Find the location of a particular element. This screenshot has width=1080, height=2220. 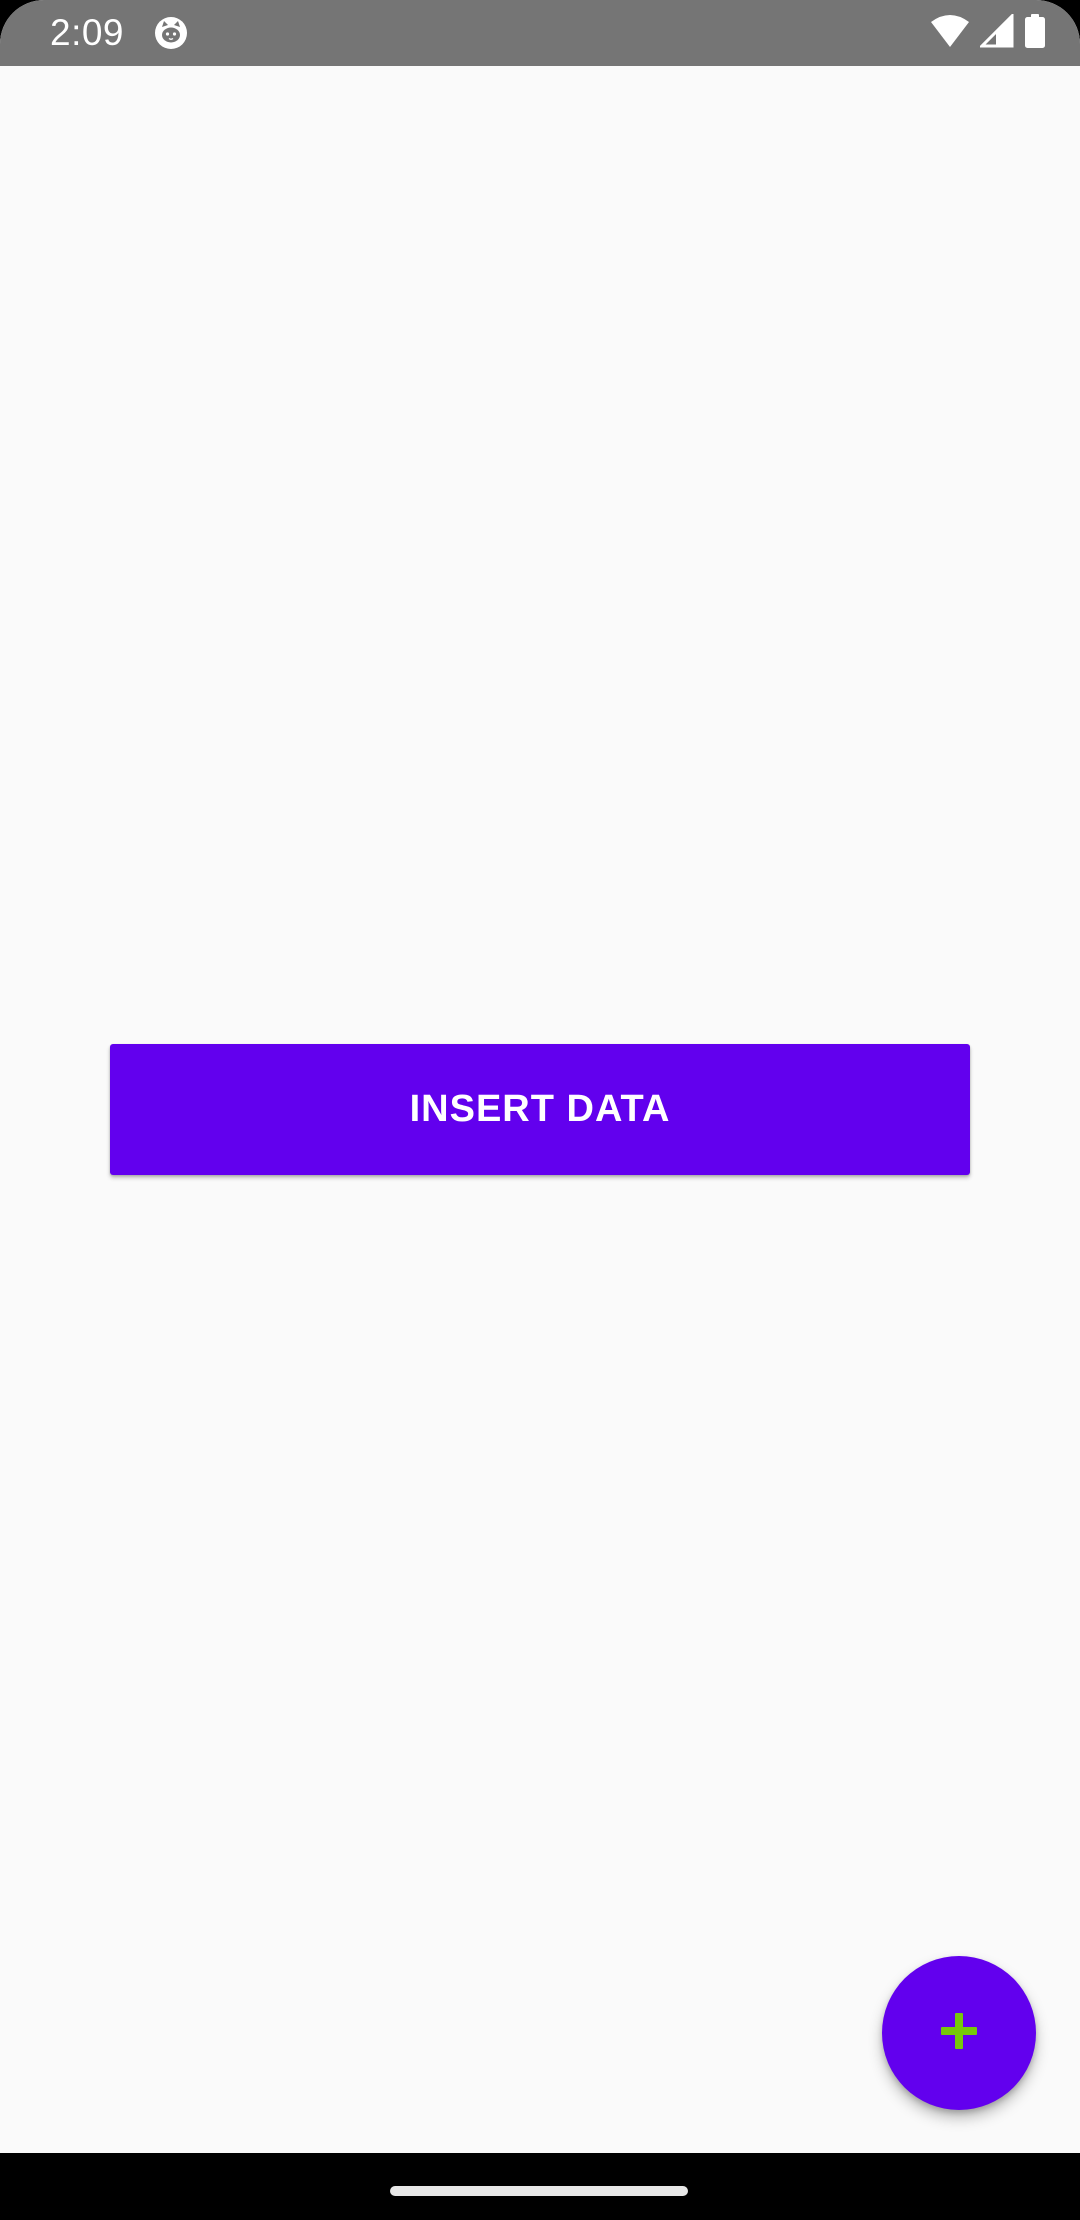

status-time: 2:09 is located at coordinates (87, 32).